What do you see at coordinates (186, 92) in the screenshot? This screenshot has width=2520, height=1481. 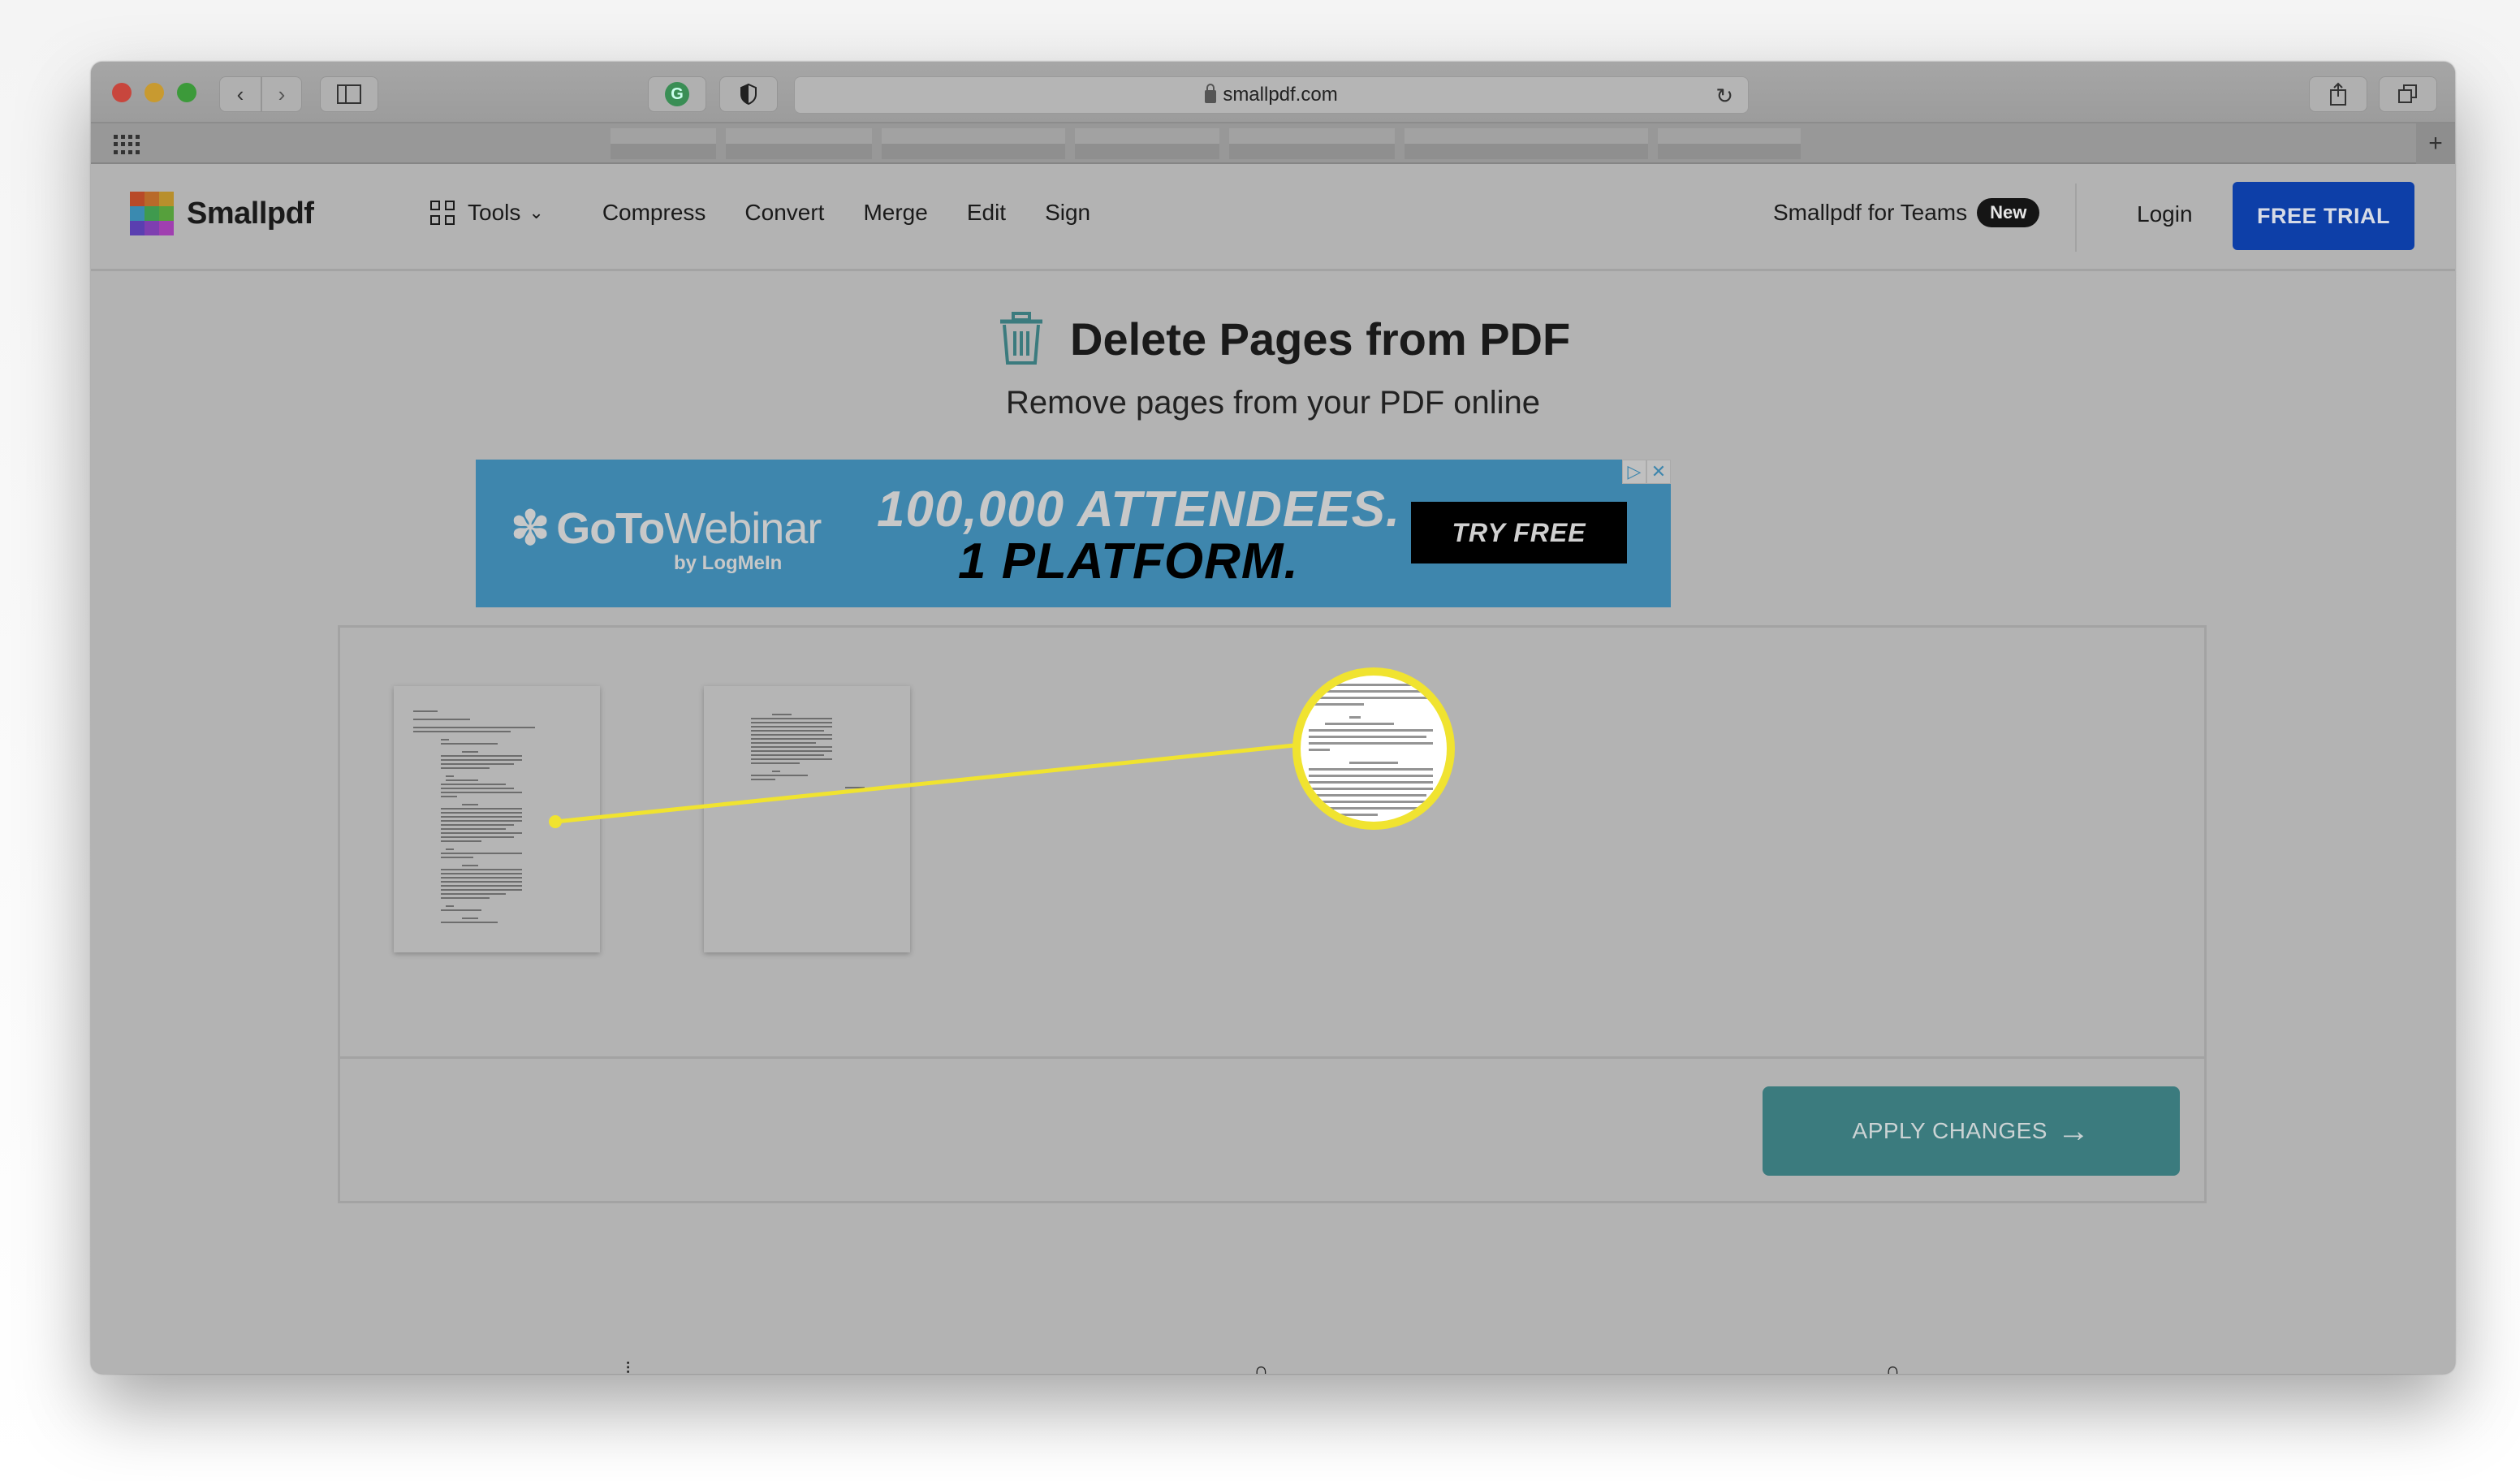 I see `fullscreen-window-button` at bounding box center [186, 92].